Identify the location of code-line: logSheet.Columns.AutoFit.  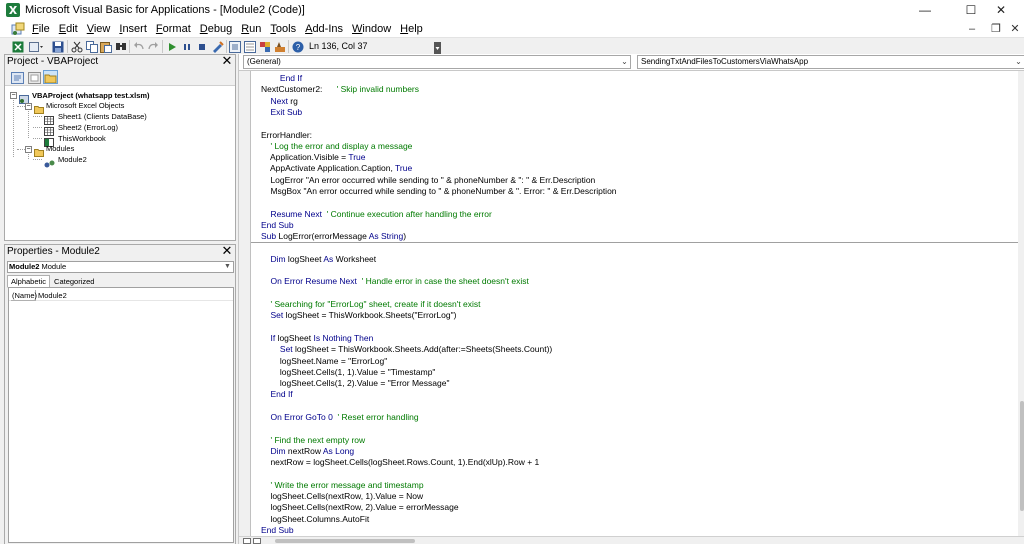
(315, 519).